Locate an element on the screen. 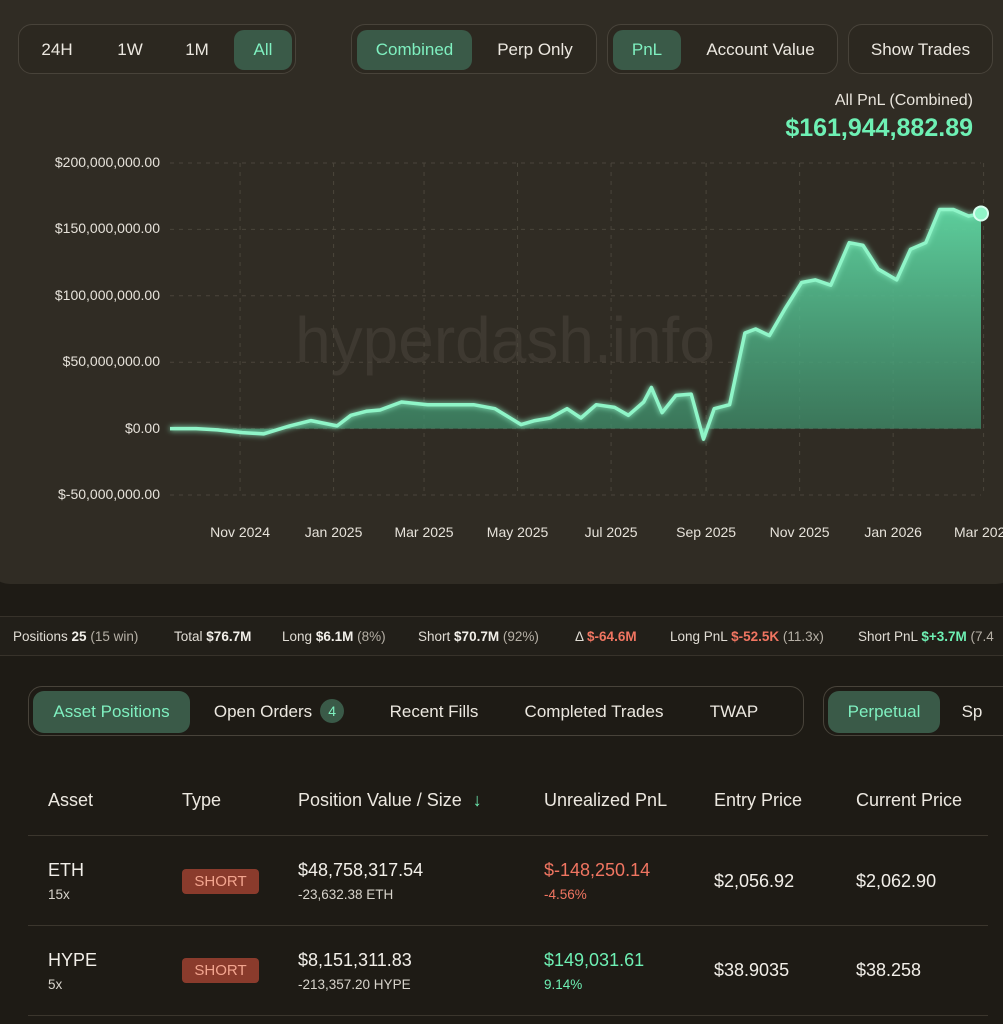  stat-short-pnl: Short PnL $+3.7M (7.4 is located at coordinates (926, 636).